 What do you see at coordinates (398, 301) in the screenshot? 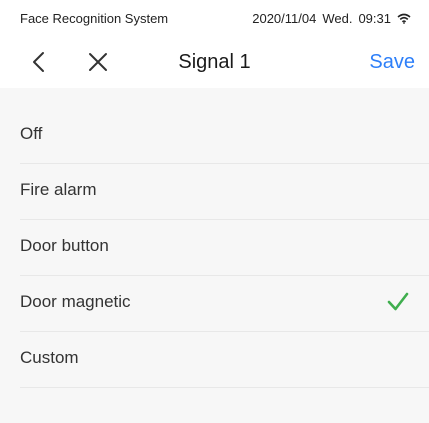
I see `checkmark-icon` at bounding box center [398, 301].